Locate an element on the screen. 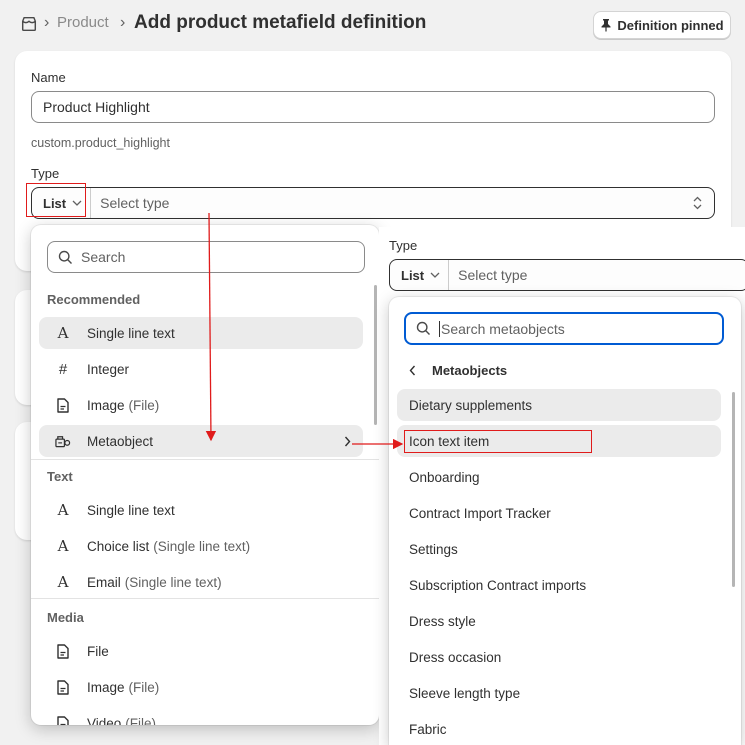 The height and width of the screenshot is (745, 745). annotation-arrows is located at coordinates (304, 331).